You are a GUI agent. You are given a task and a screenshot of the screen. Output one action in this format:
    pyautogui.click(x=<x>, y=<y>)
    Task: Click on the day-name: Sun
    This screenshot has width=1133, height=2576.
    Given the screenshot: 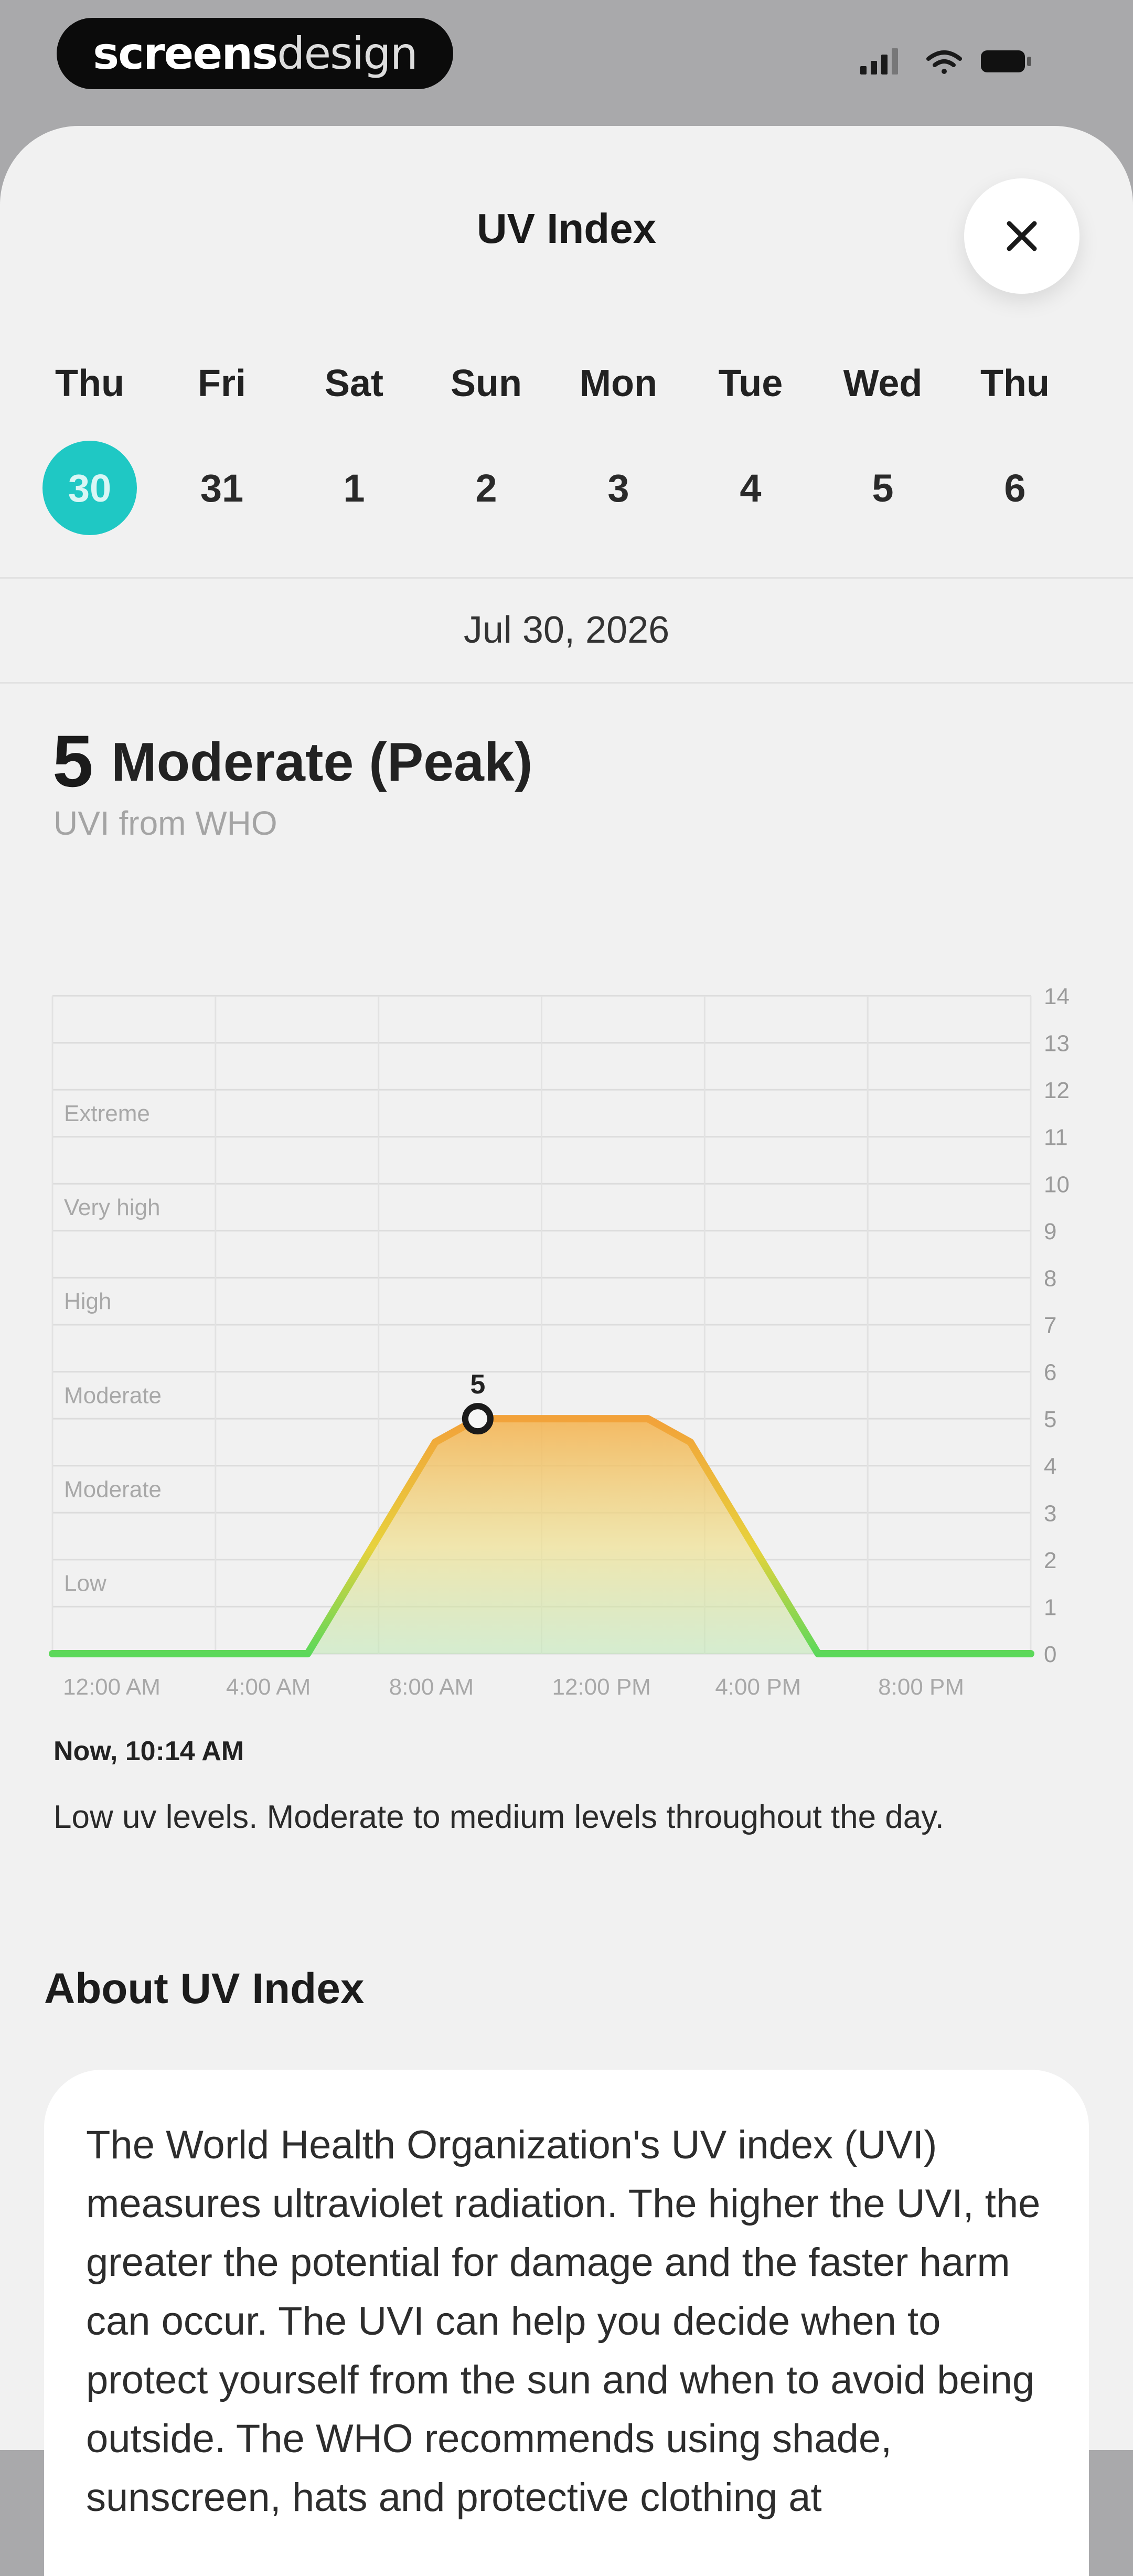 What is the action you would take?
    pyautogui.click(x=486, y=383)
    